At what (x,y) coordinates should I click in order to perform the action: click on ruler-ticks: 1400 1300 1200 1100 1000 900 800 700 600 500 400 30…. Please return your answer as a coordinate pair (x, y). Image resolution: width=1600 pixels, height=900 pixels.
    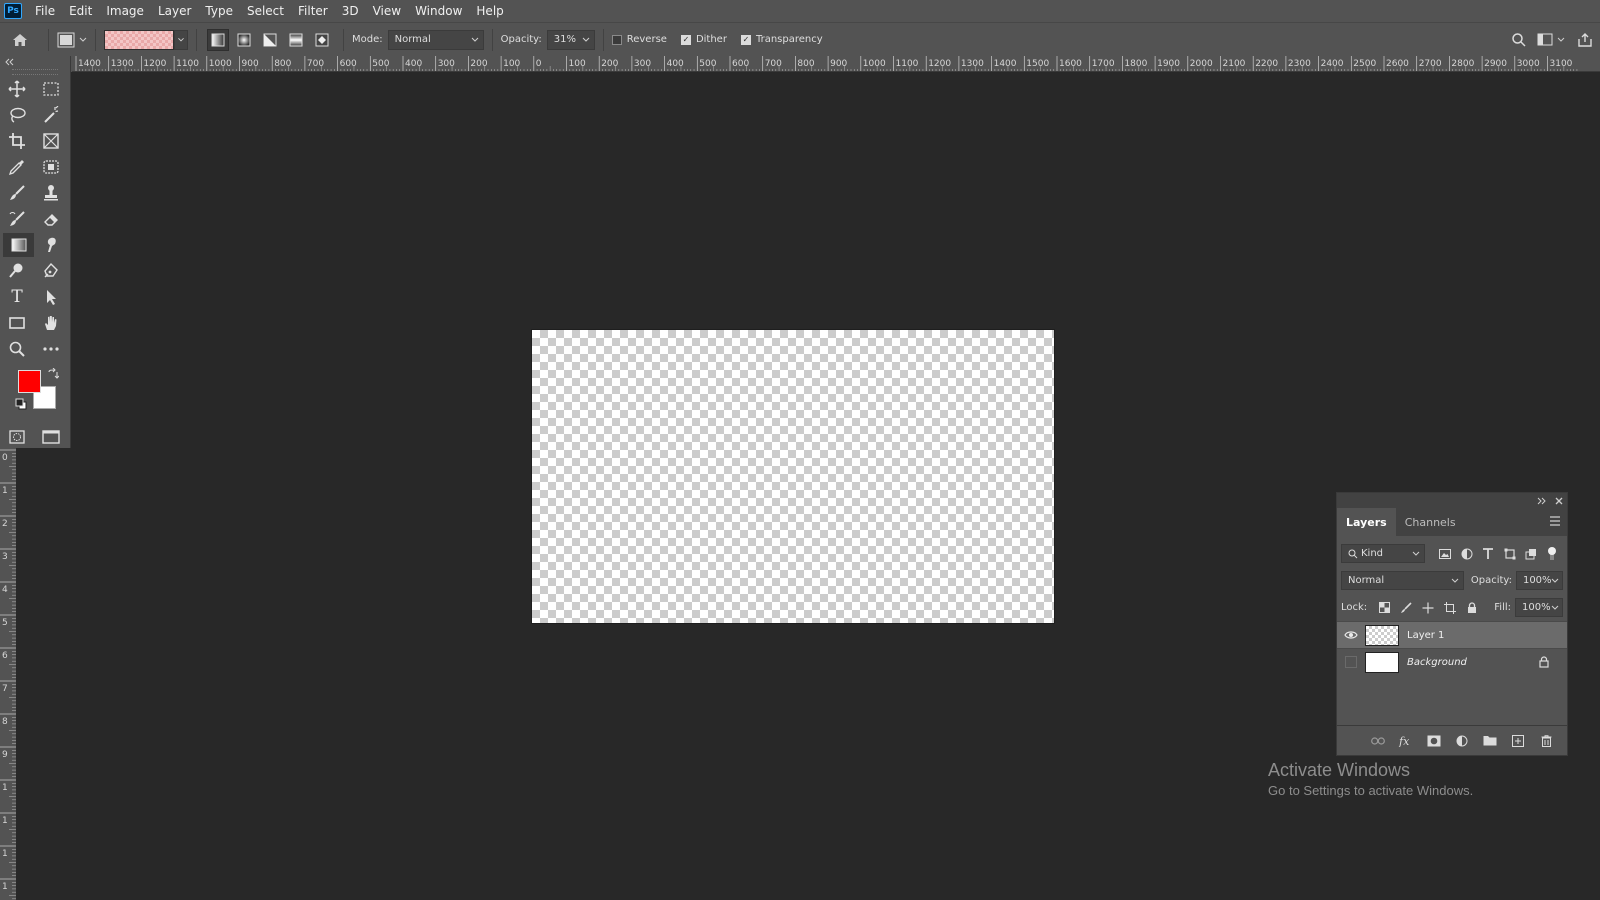
    Looking at the image, I should click on (826, 63).